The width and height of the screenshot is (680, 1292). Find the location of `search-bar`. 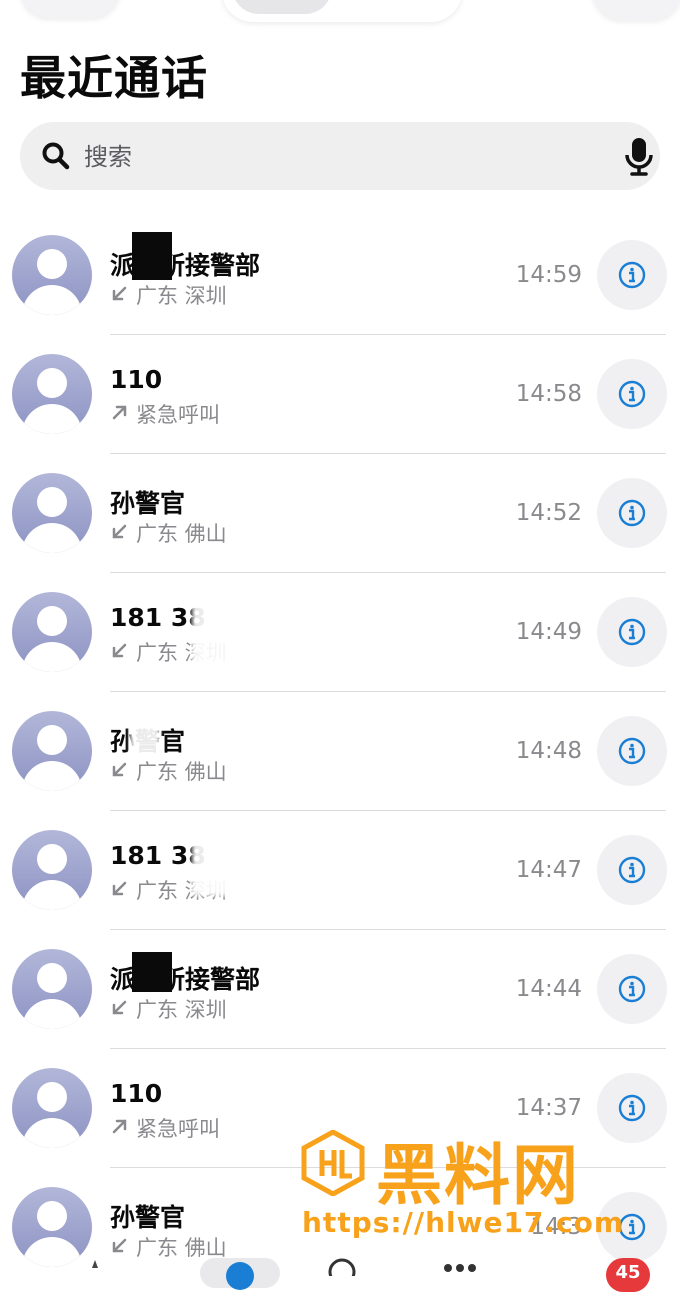

search-bar is located at coordinates (340, 156).